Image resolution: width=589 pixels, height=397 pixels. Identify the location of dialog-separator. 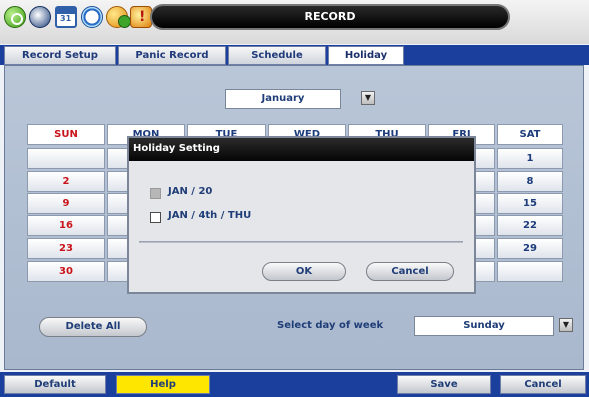
(301, 242).